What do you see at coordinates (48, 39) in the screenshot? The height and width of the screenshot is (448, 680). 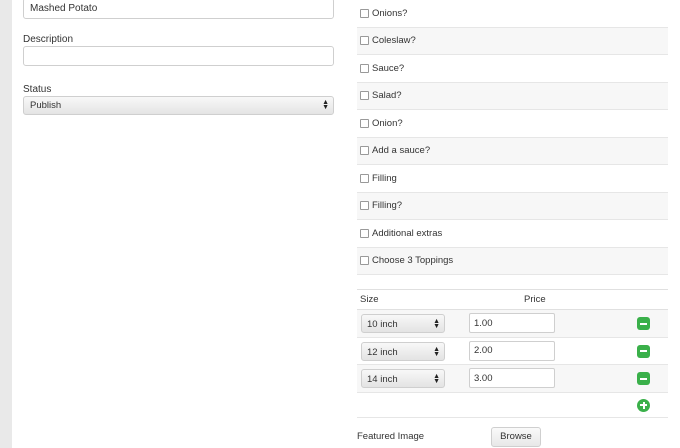 I see `description-label: Description` at bounding box center [48, 39].